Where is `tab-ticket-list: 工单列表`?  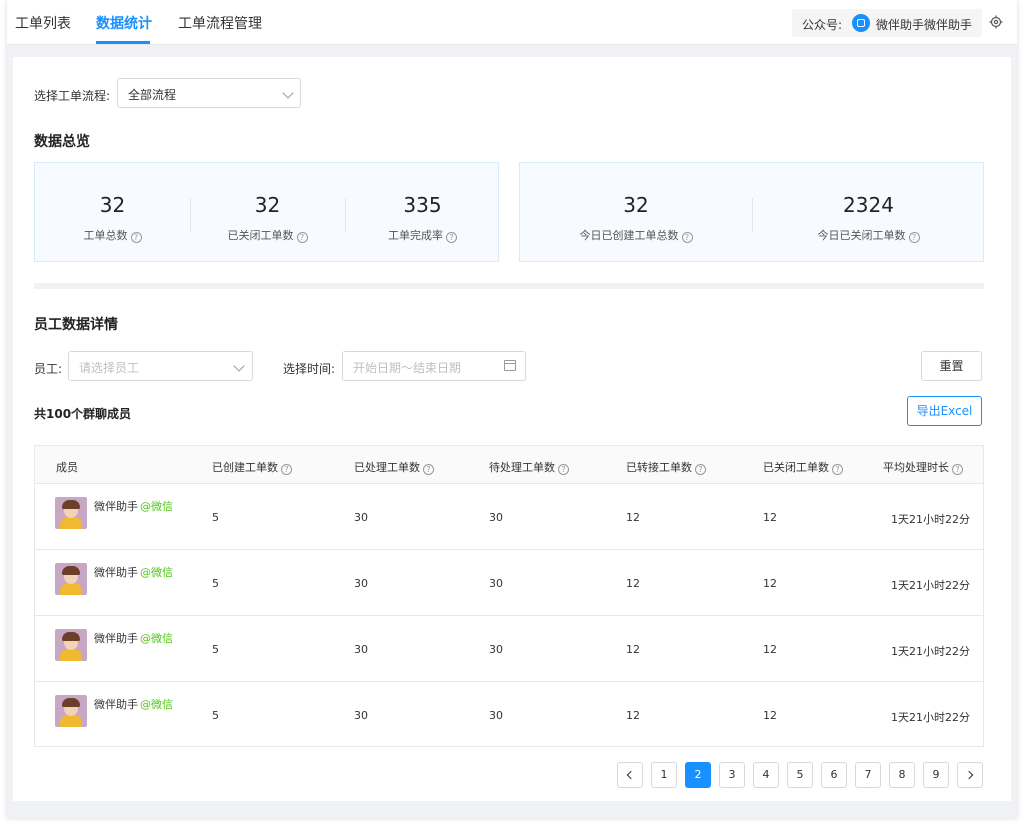
tab-ticket-list: 工单列表 is located at coordinates (43, 23).